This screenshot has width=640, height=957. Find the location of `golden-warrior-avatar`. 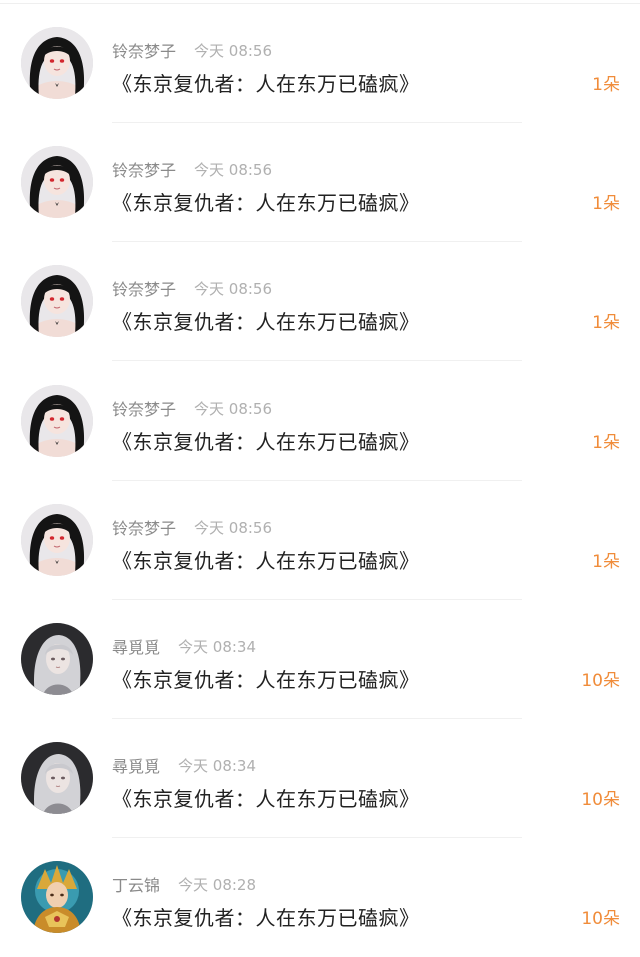

golden-warrior-avatar is located at coordinates (57, 897).